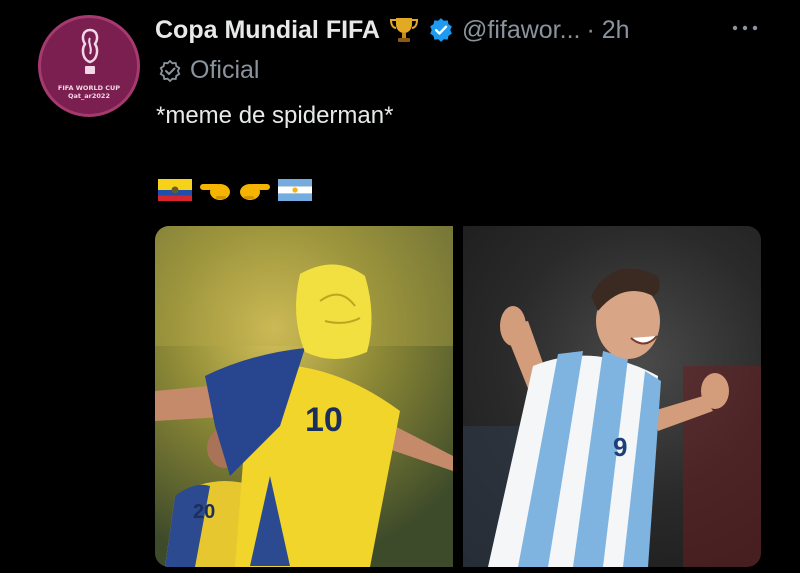  I want to click on verified-icon, so click(441, 30).